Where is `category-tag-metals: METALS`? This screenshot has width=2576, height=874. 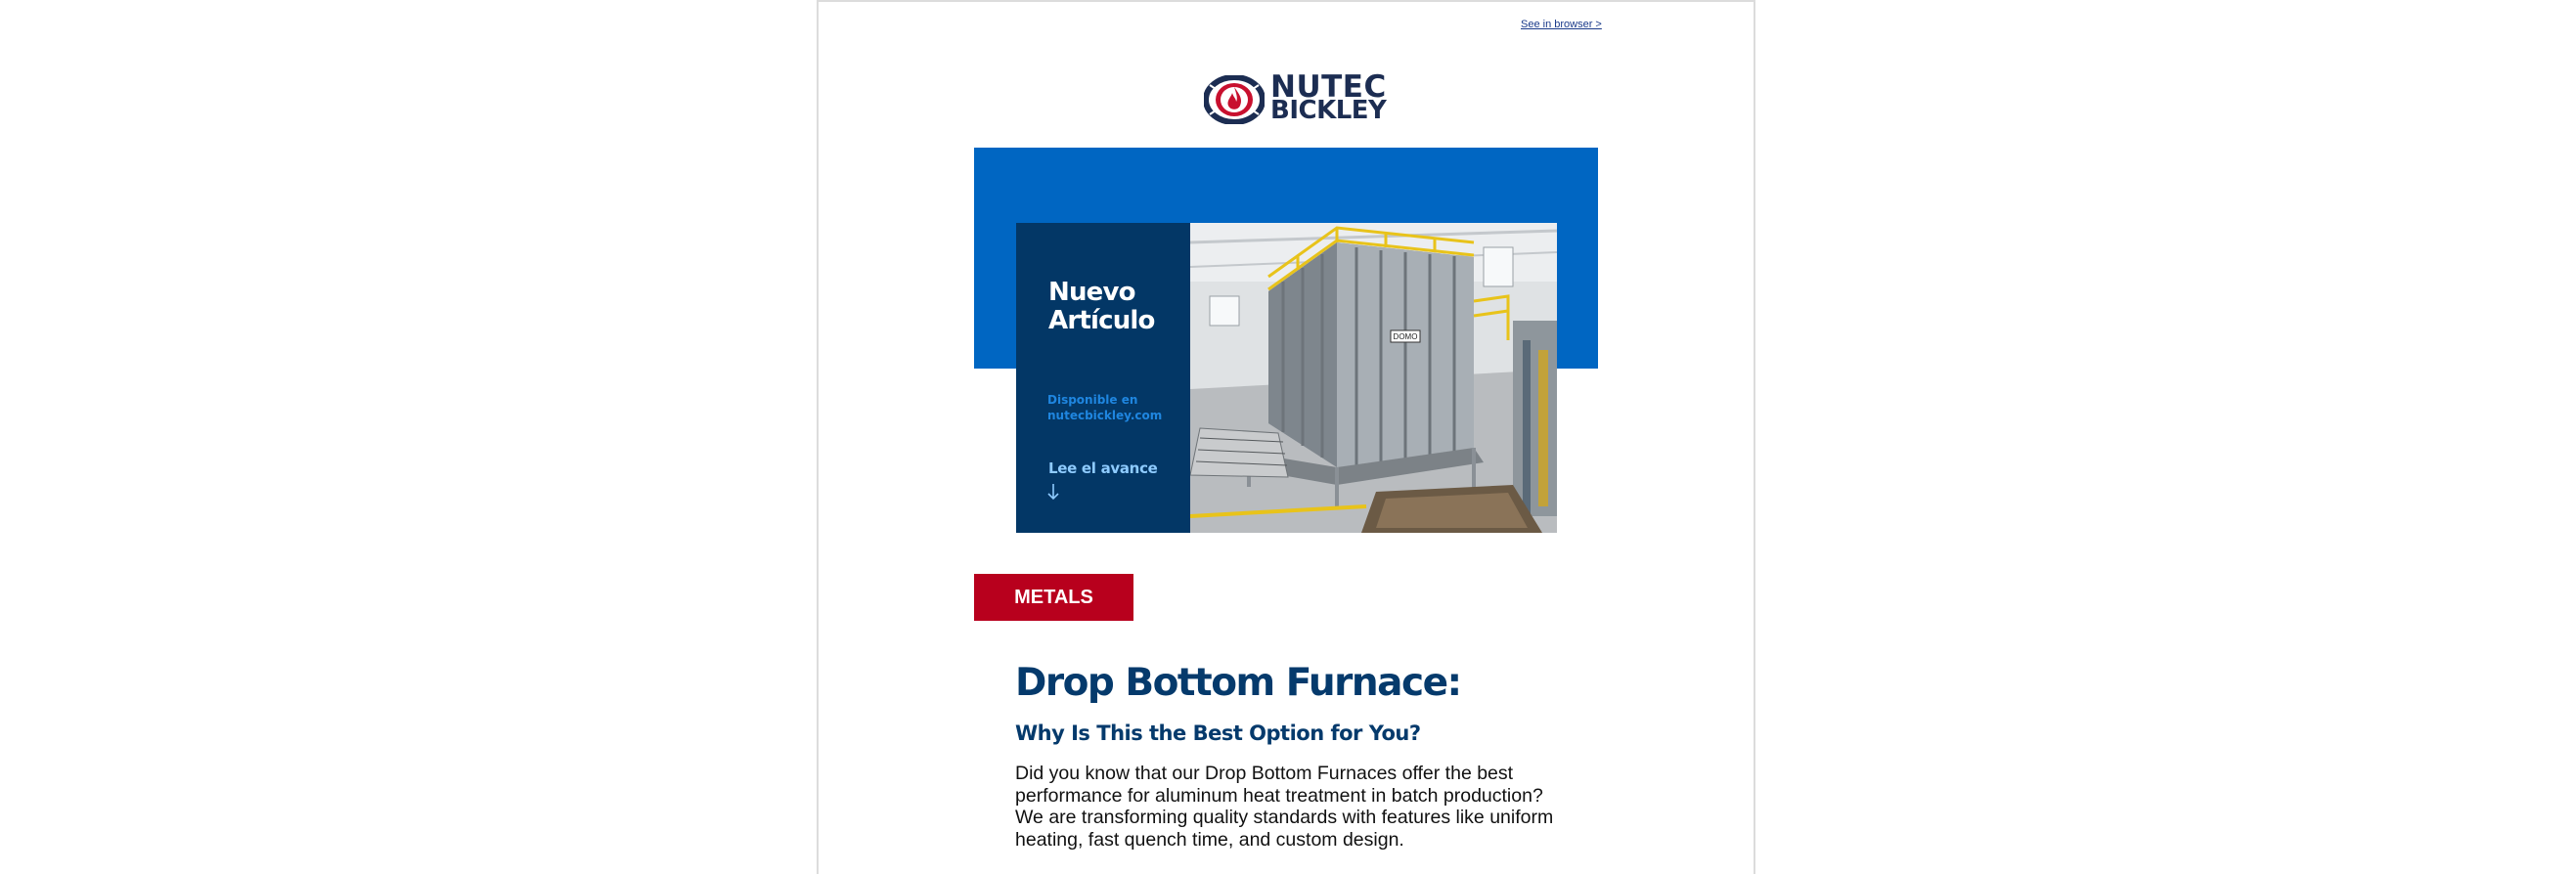
category-tag-metals: METALS is located at coordinates (1053, 597).